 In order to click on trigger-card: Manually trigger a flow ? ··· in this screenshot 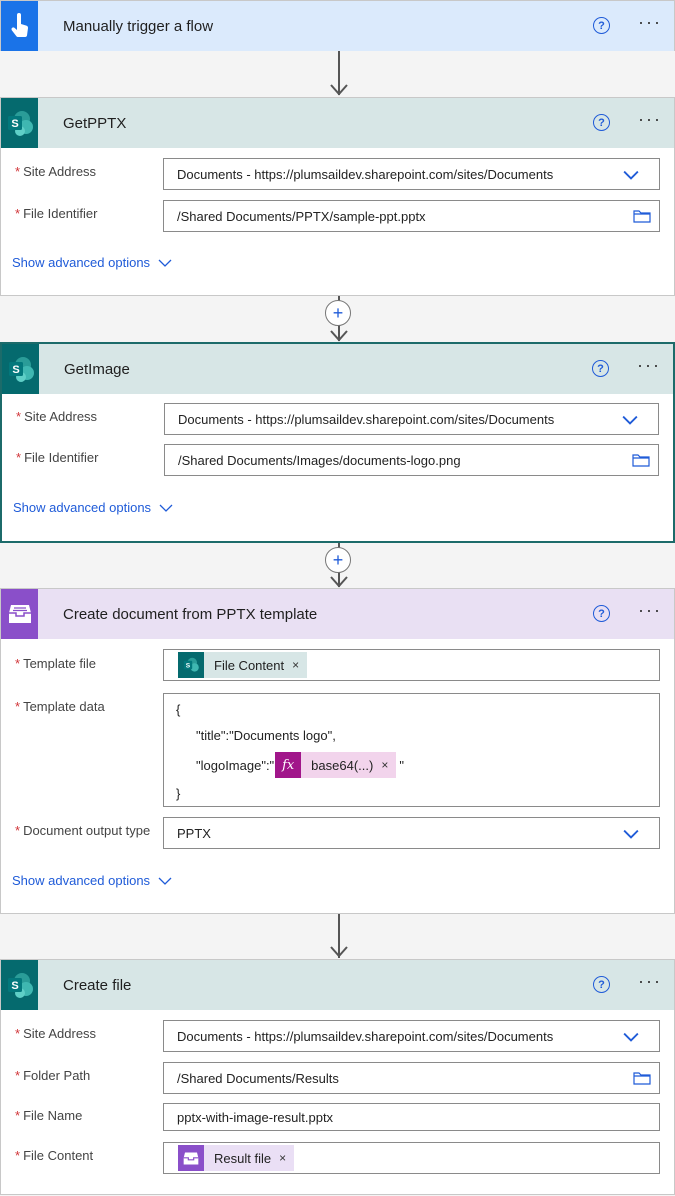, I will do `click(337, 25)`.